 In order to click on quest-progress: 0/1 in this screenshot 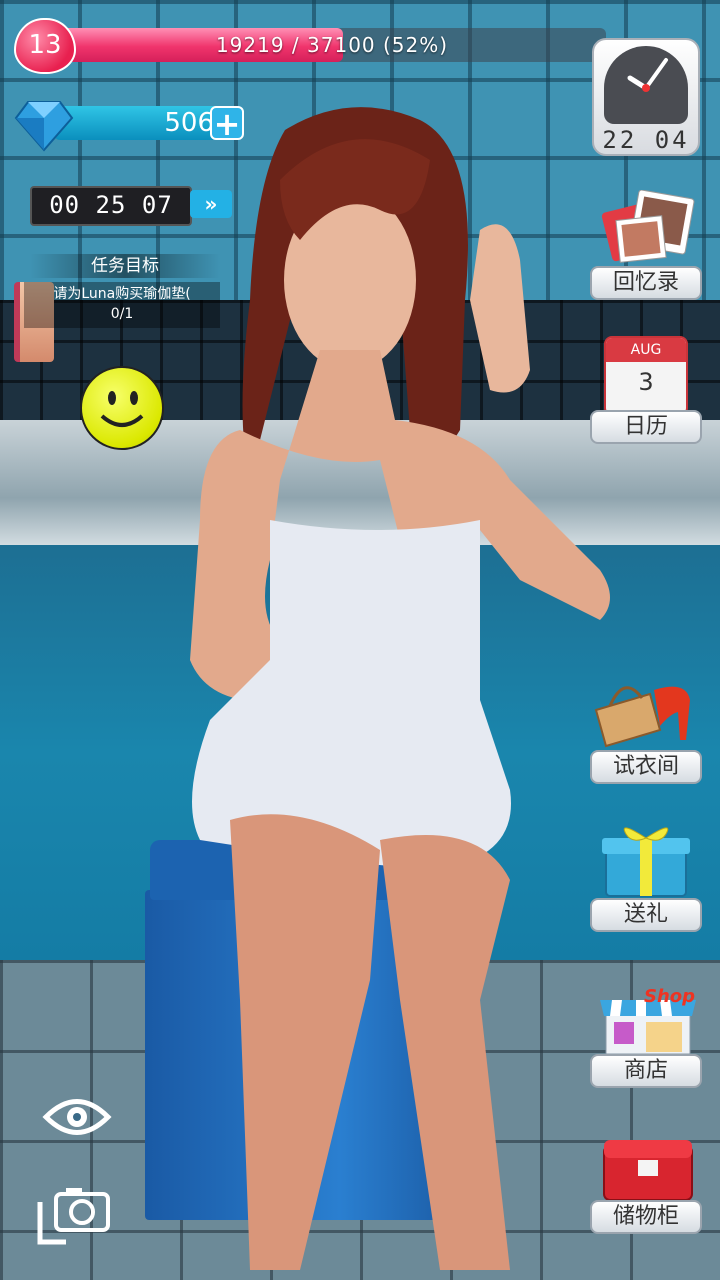, I will do `click(122, 314)`.